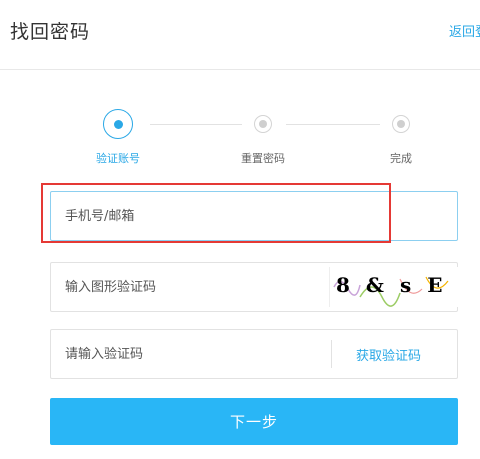 The width and height of the screenshot is (480, 459). Describe the element at coordinates (50, 32) in the screenshot. I see `page-title: 找回密码` at that location.